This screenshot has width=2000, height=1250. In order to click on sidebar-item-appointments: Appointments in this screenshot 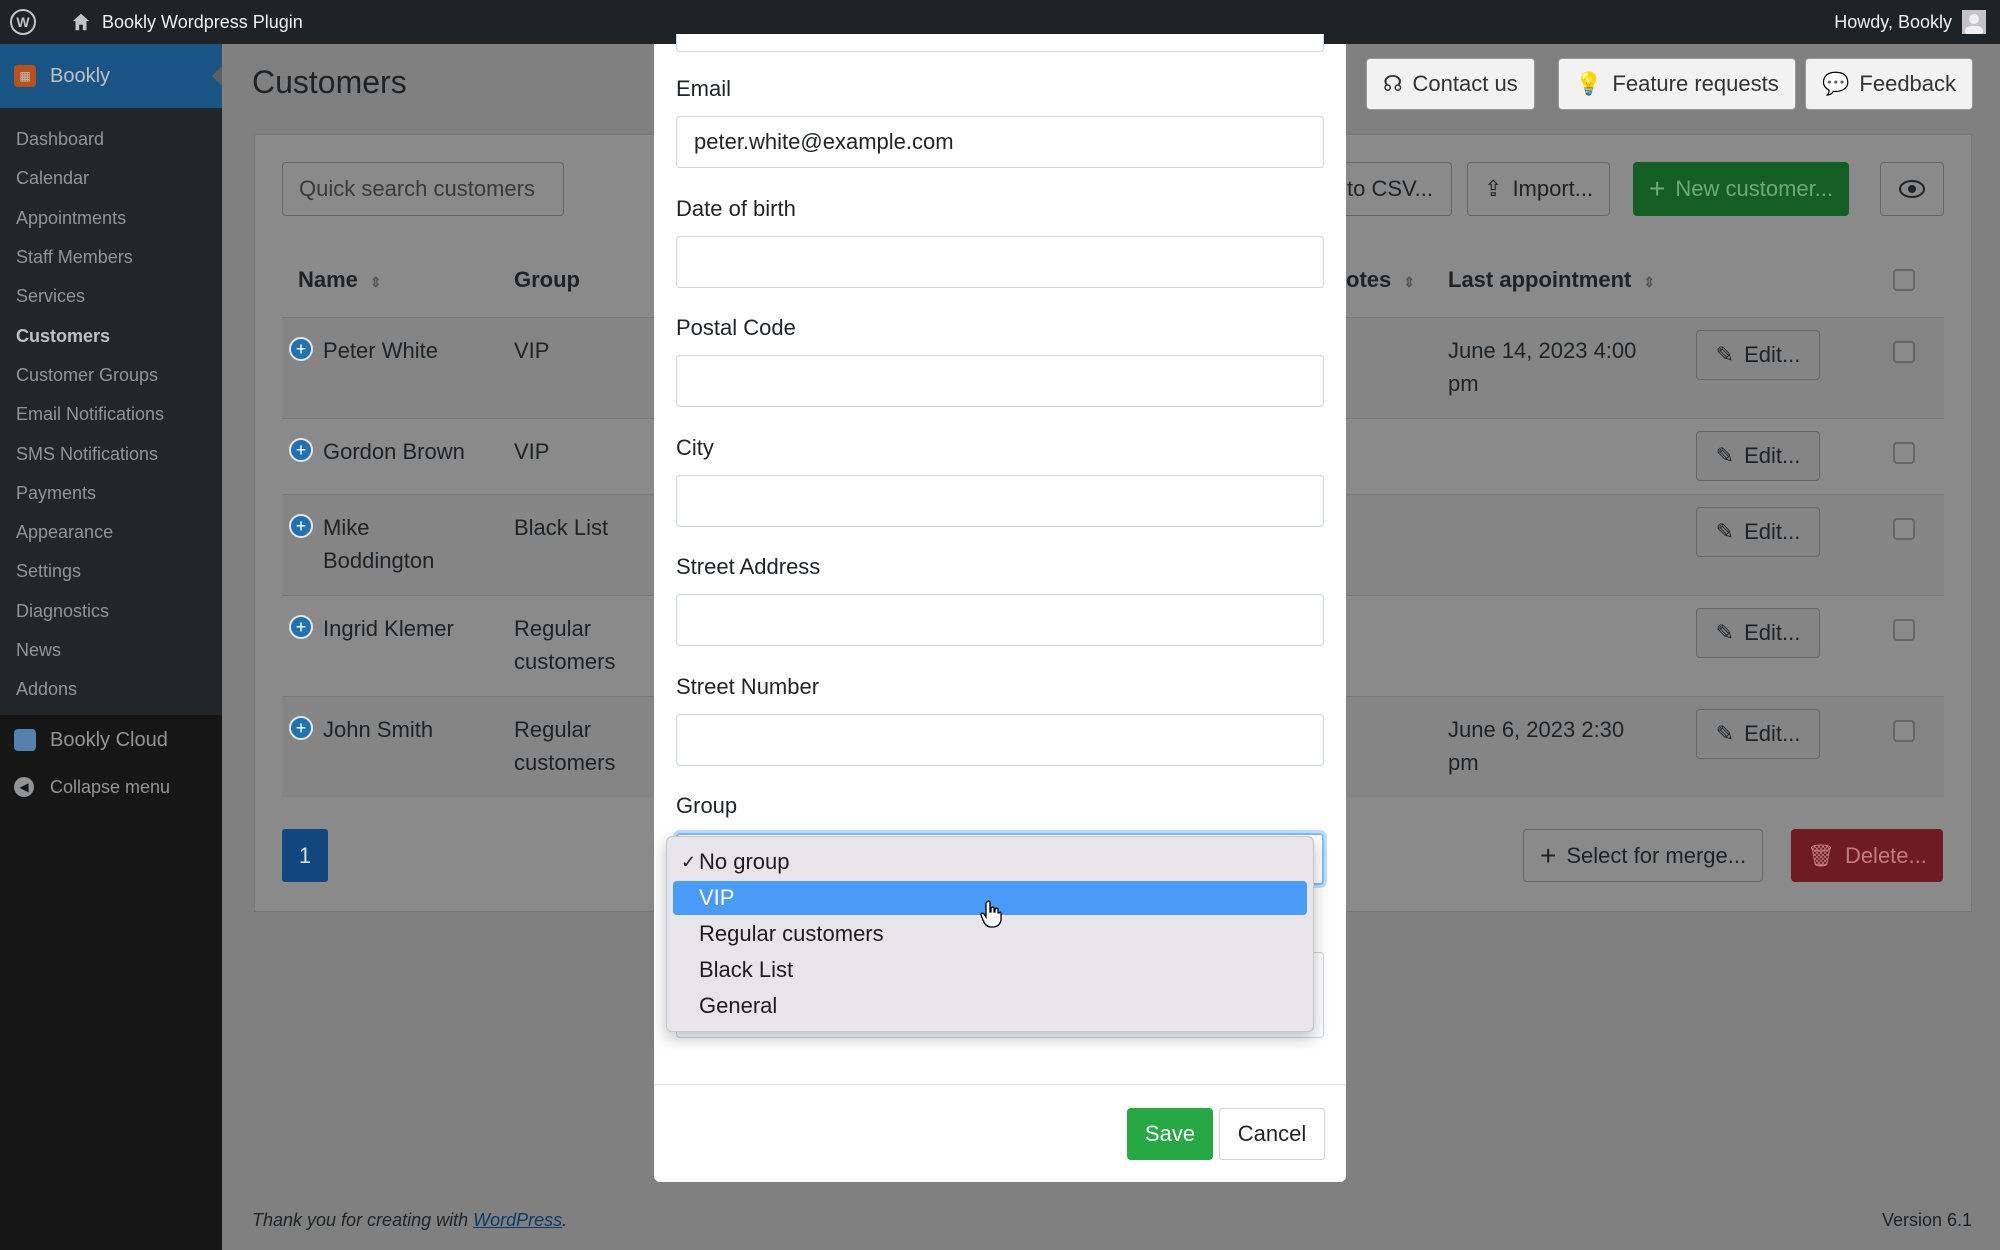, I will do `click(111, 218)`.